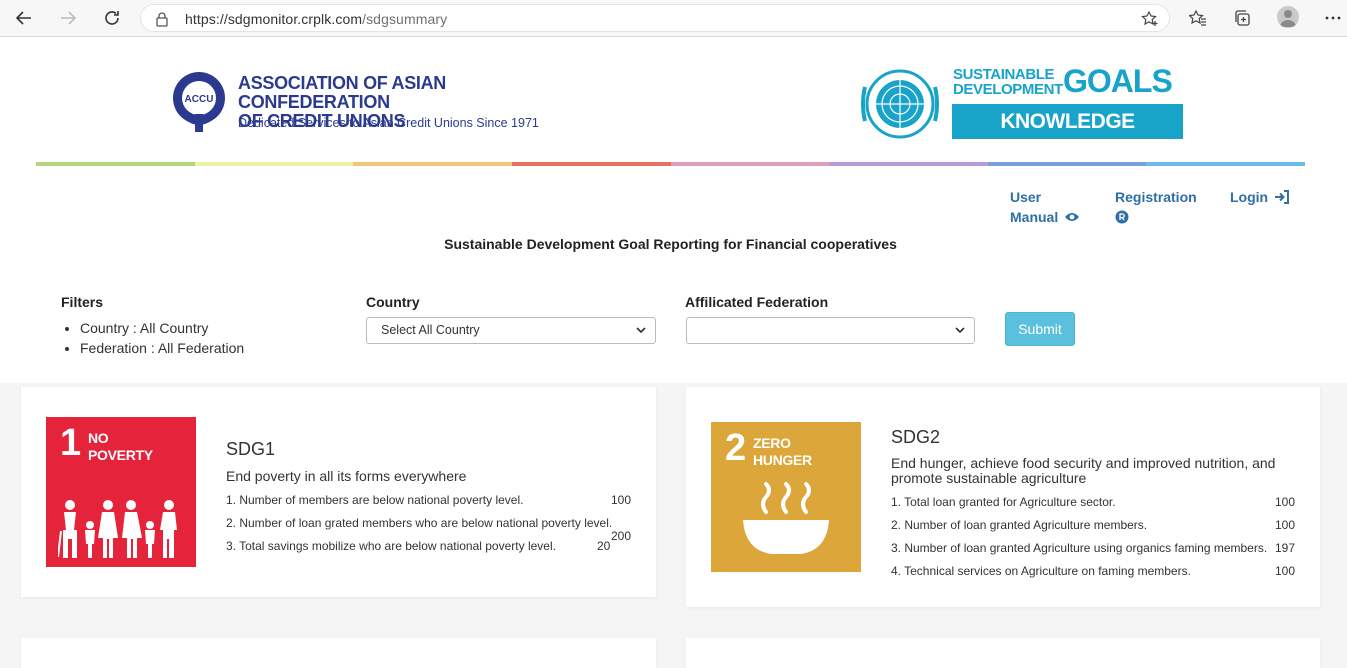 The height and width of the screenshot is (668, 1347). I want to click on sdg2-tile-name: ZERO HUNGER, so click(782, 452).